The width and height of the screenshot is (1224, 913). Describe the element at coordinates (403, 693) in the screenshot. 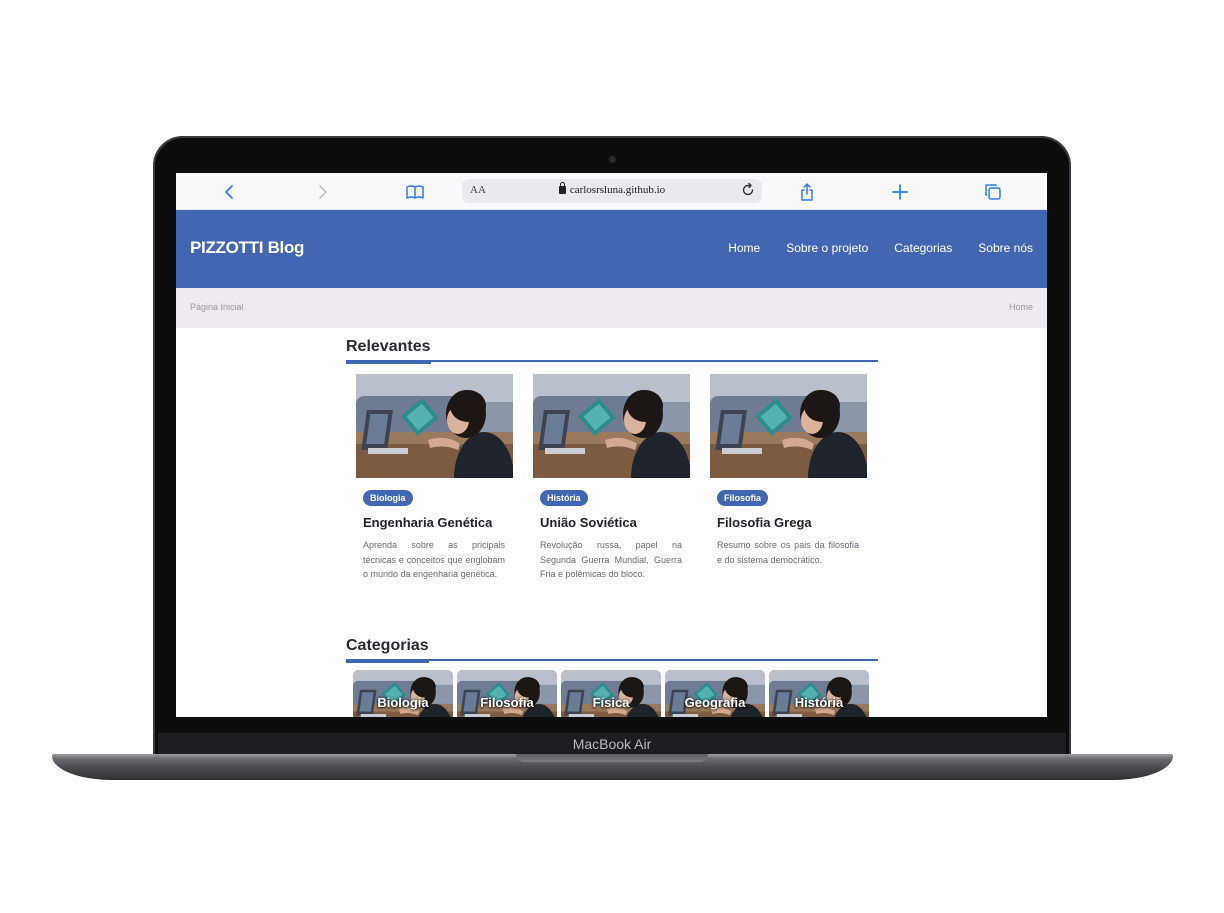

I see `category-tile-biologia: Biologia` at that location.